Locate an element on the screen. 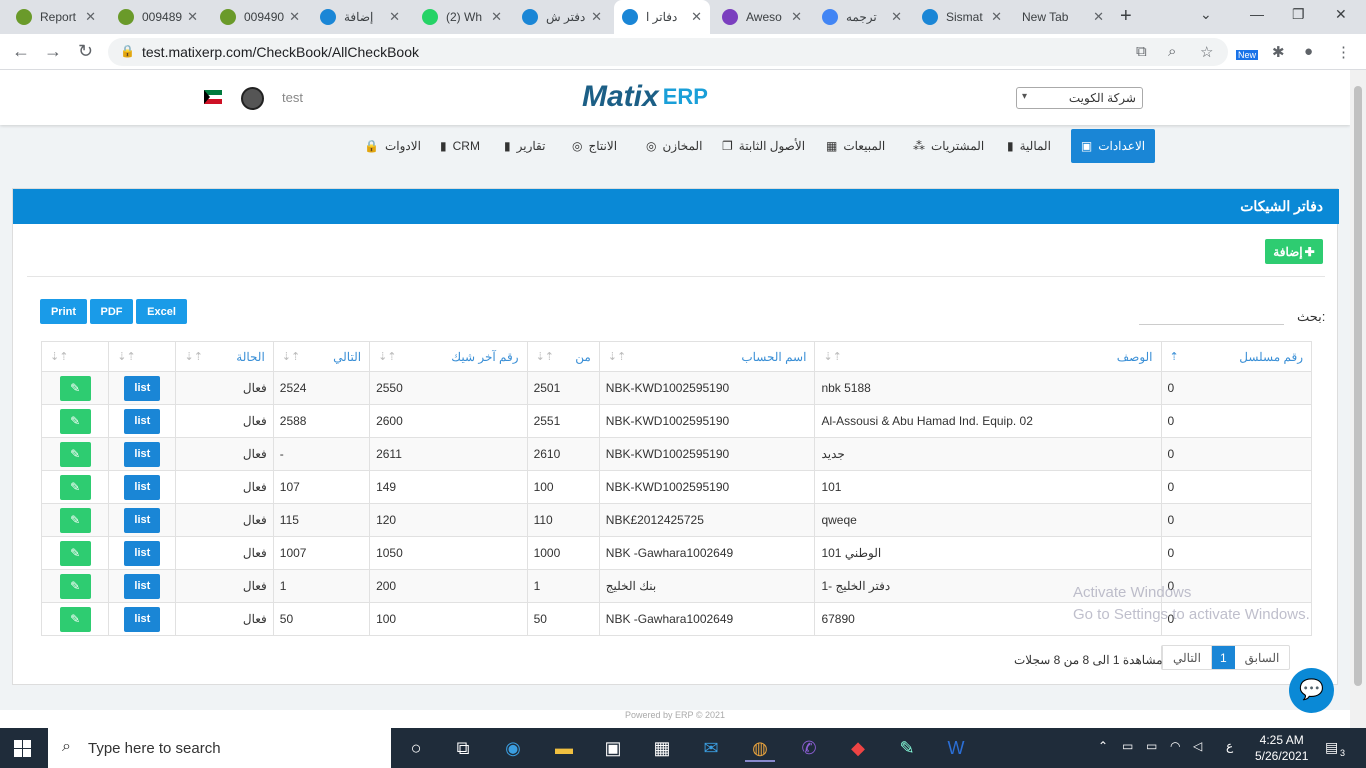 This screenshot has height=768, width=1366. browser-tab: Aweso ✕ is located at coordinates (762, 17).